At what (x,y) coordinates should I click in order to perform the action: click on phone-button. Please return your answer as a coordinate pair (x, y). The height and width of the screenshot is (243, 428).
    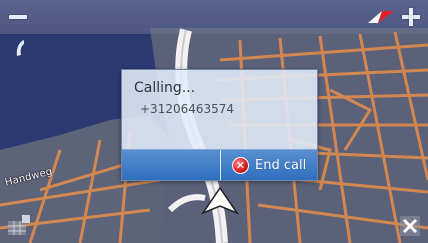
    Looking at the image, I should click on (21, 49).